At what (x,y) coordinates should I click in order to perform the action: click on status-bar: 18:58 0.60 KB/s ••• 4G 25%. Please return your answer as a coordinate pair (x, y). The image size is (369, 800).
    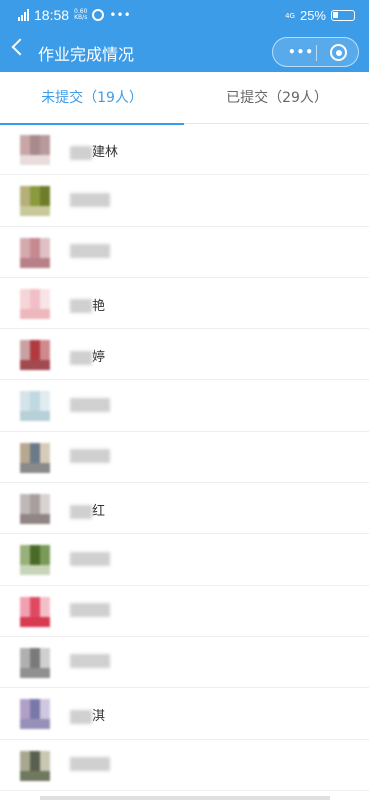
    Looking at the image, I should click on (184, 15).